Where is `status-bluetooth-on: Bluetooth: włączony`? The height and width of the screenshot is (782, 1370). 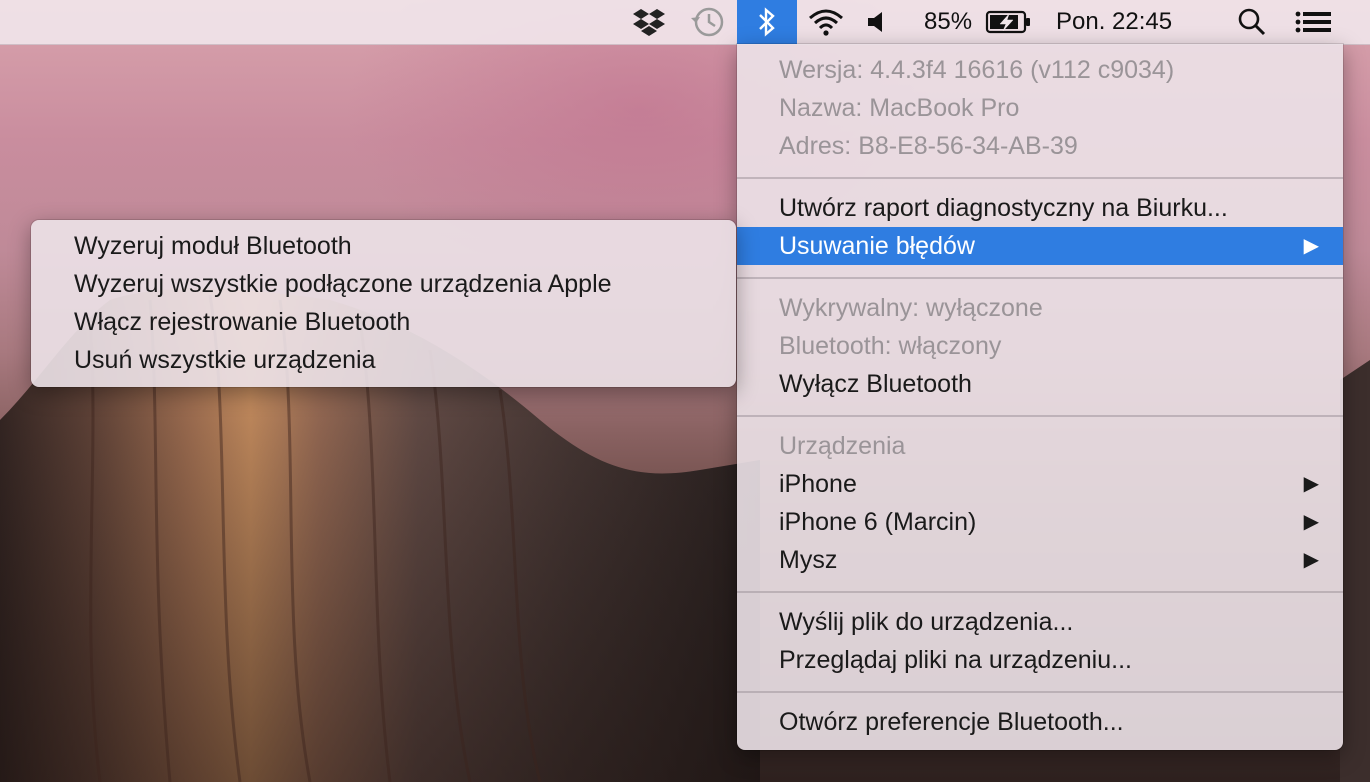
status-bluetooth-on: Bluetooth: włączony is located at coordinates (890, 346).